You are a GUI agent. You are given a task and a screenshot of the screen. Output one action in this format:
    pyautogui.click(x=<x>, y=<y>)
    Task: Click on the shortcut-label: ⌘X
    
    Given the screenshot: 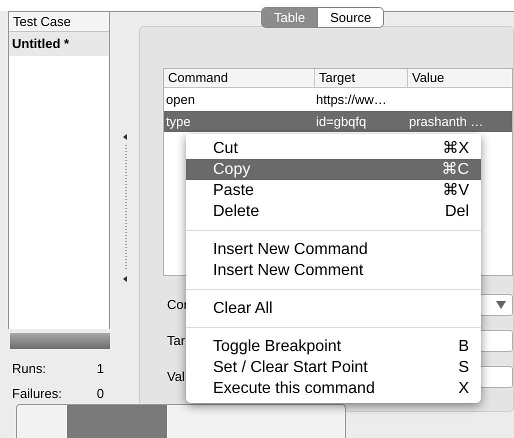 What is the action you would take?
    pyautogui.click(x=455, y=148)
    